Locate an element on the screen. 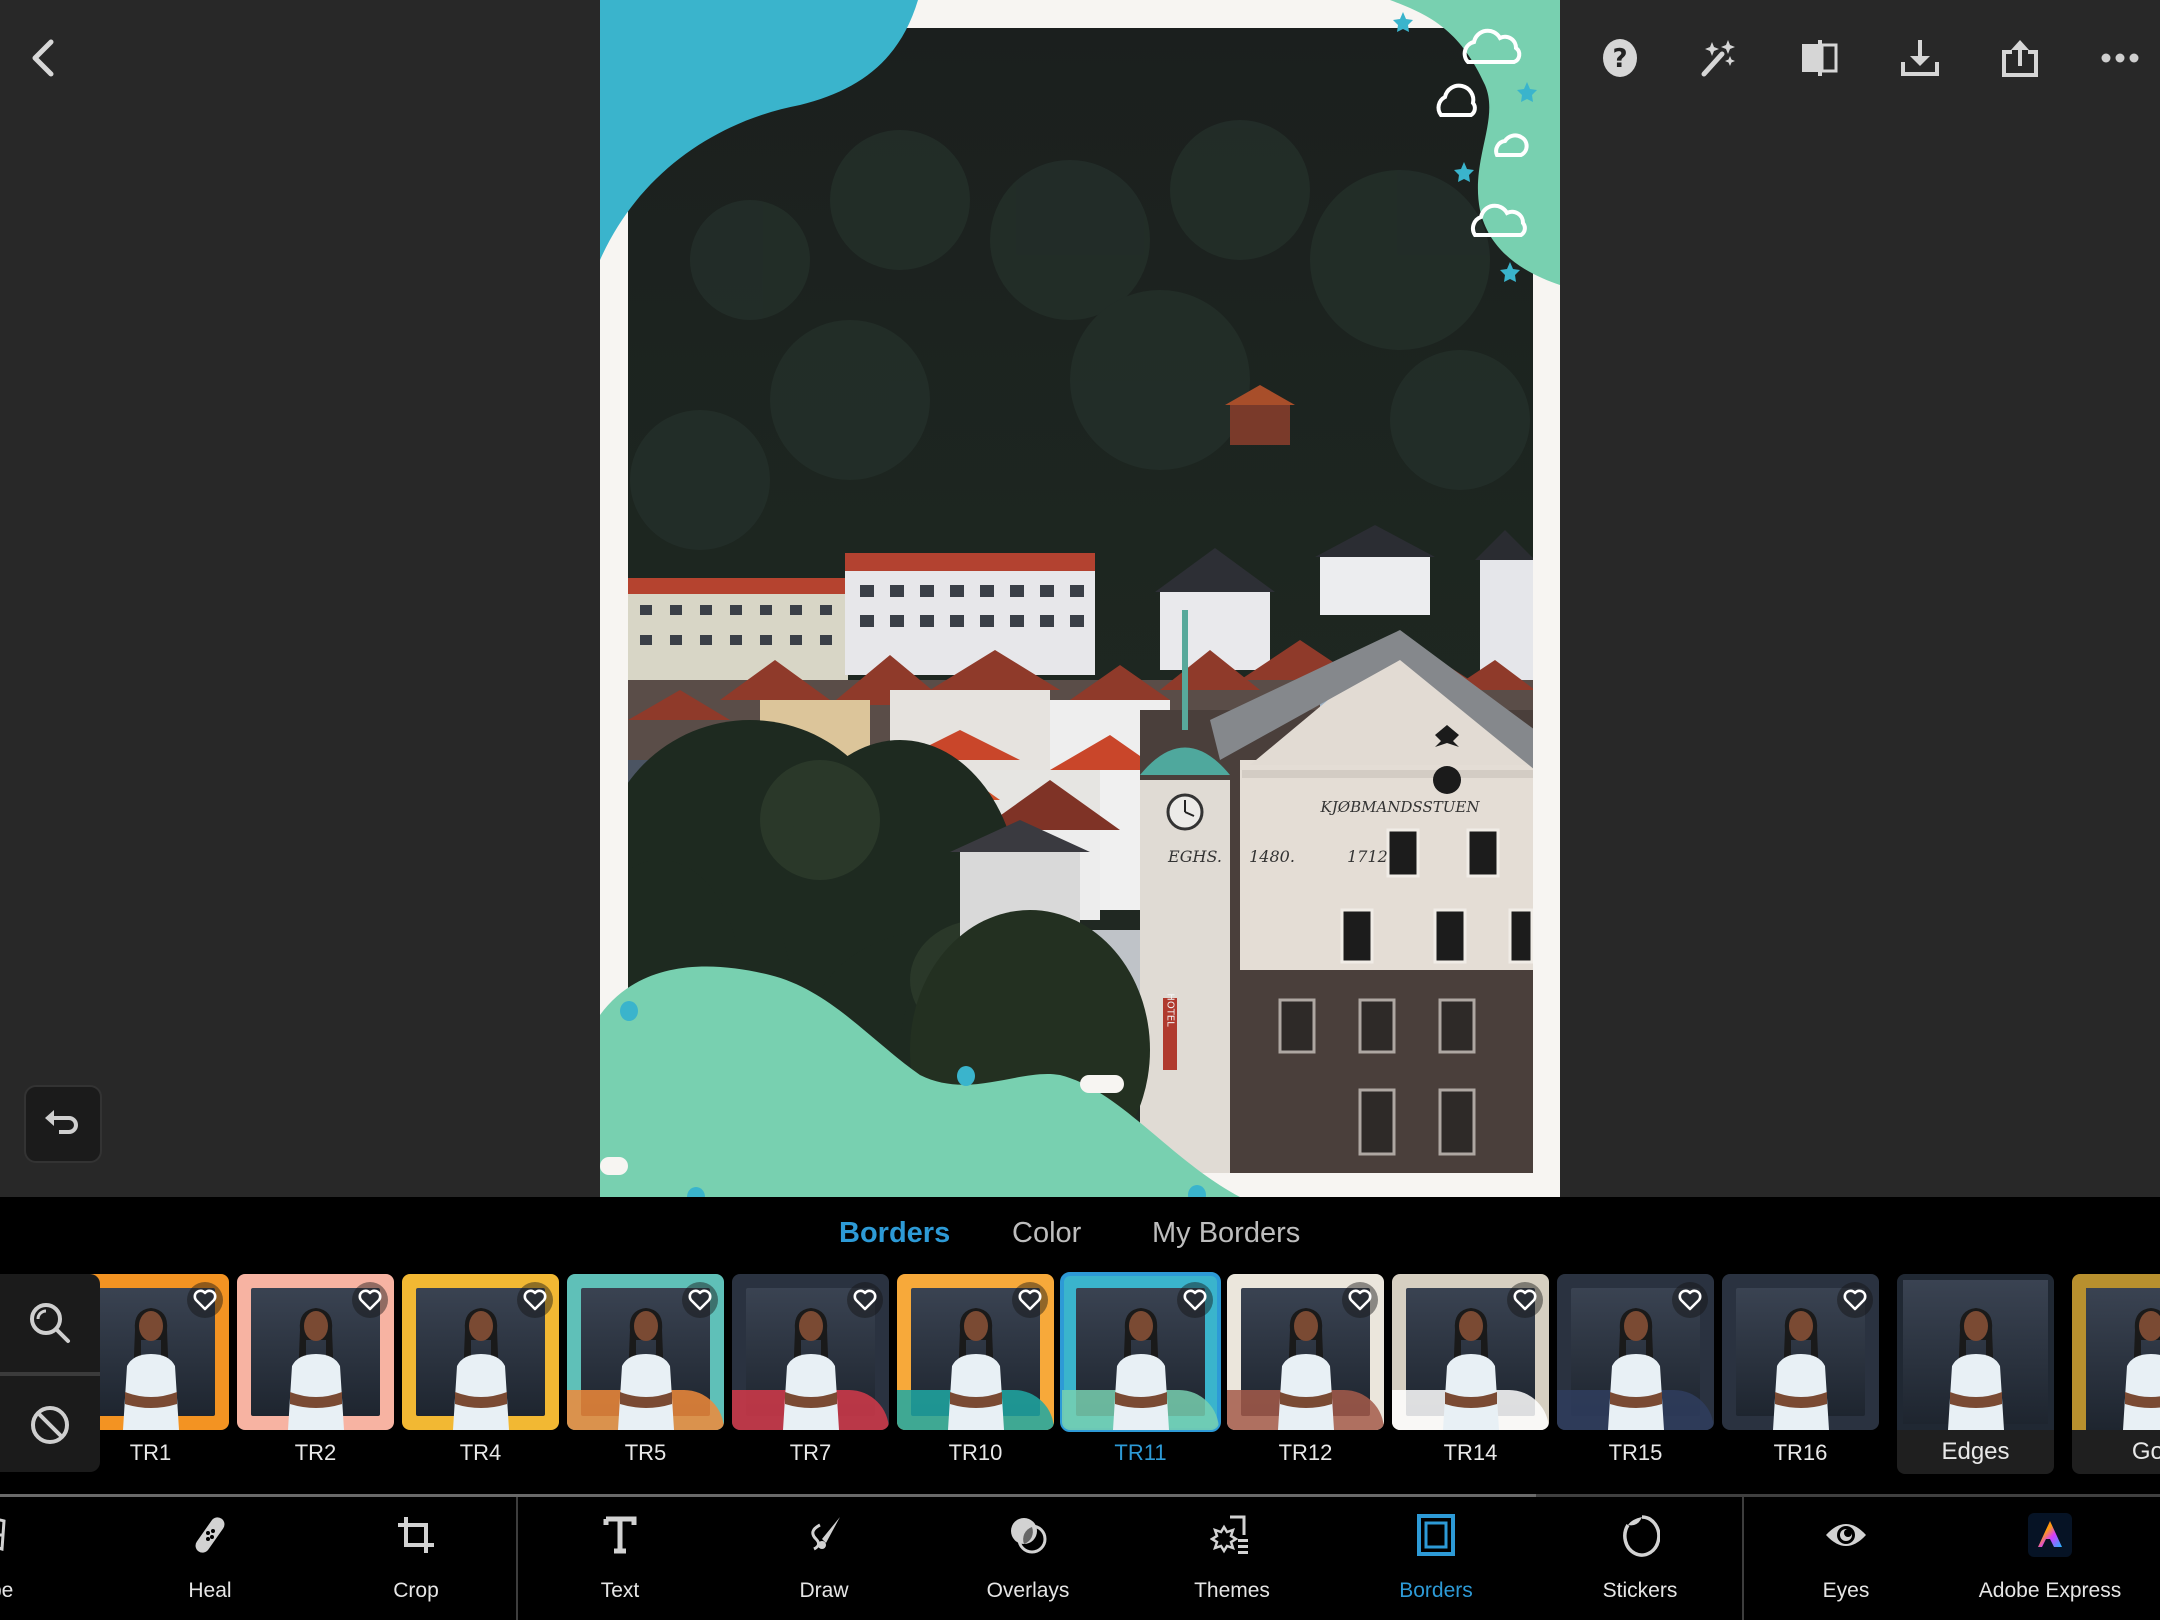 The image size is (2160, 1620). subtab-borders: Borders is located at coordinates (894, 1233).